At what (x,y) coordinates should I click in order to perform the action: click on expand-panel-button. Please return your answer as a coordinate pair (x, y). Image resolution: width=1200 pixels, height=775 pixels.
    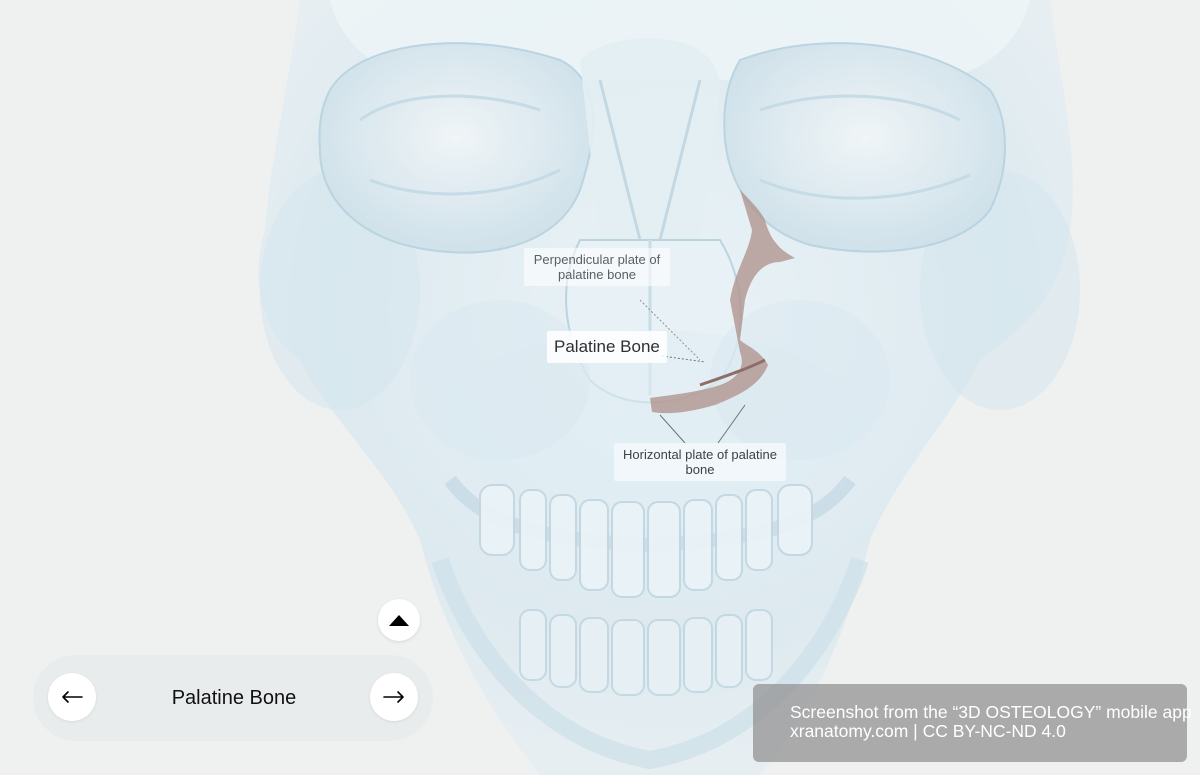
    Looking at the image, I should click on (399, 620).